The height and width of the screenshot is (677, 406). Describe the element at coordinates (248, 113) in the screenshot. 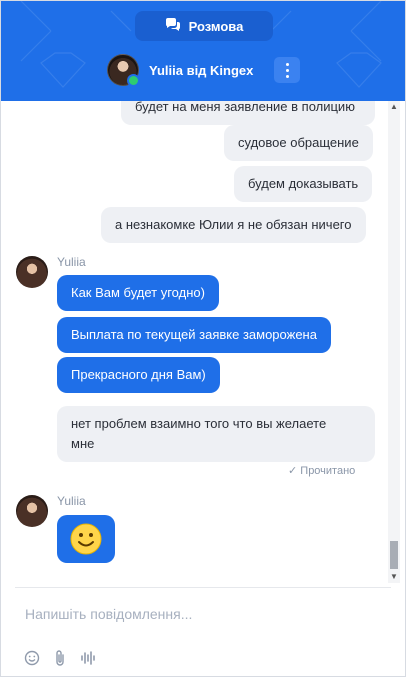

I see `message-partial: будет на меня заявление в полицию` at that location.